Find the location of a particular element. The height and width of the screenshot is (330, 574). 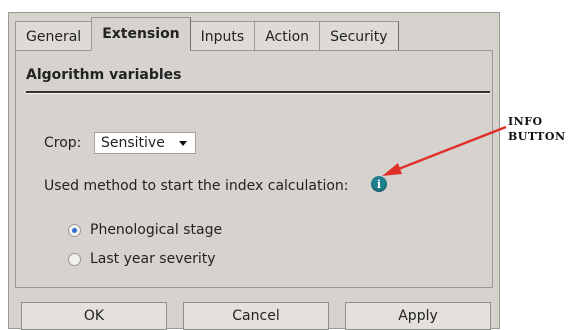

arrow-shaft is located at coordinates (451, 148).